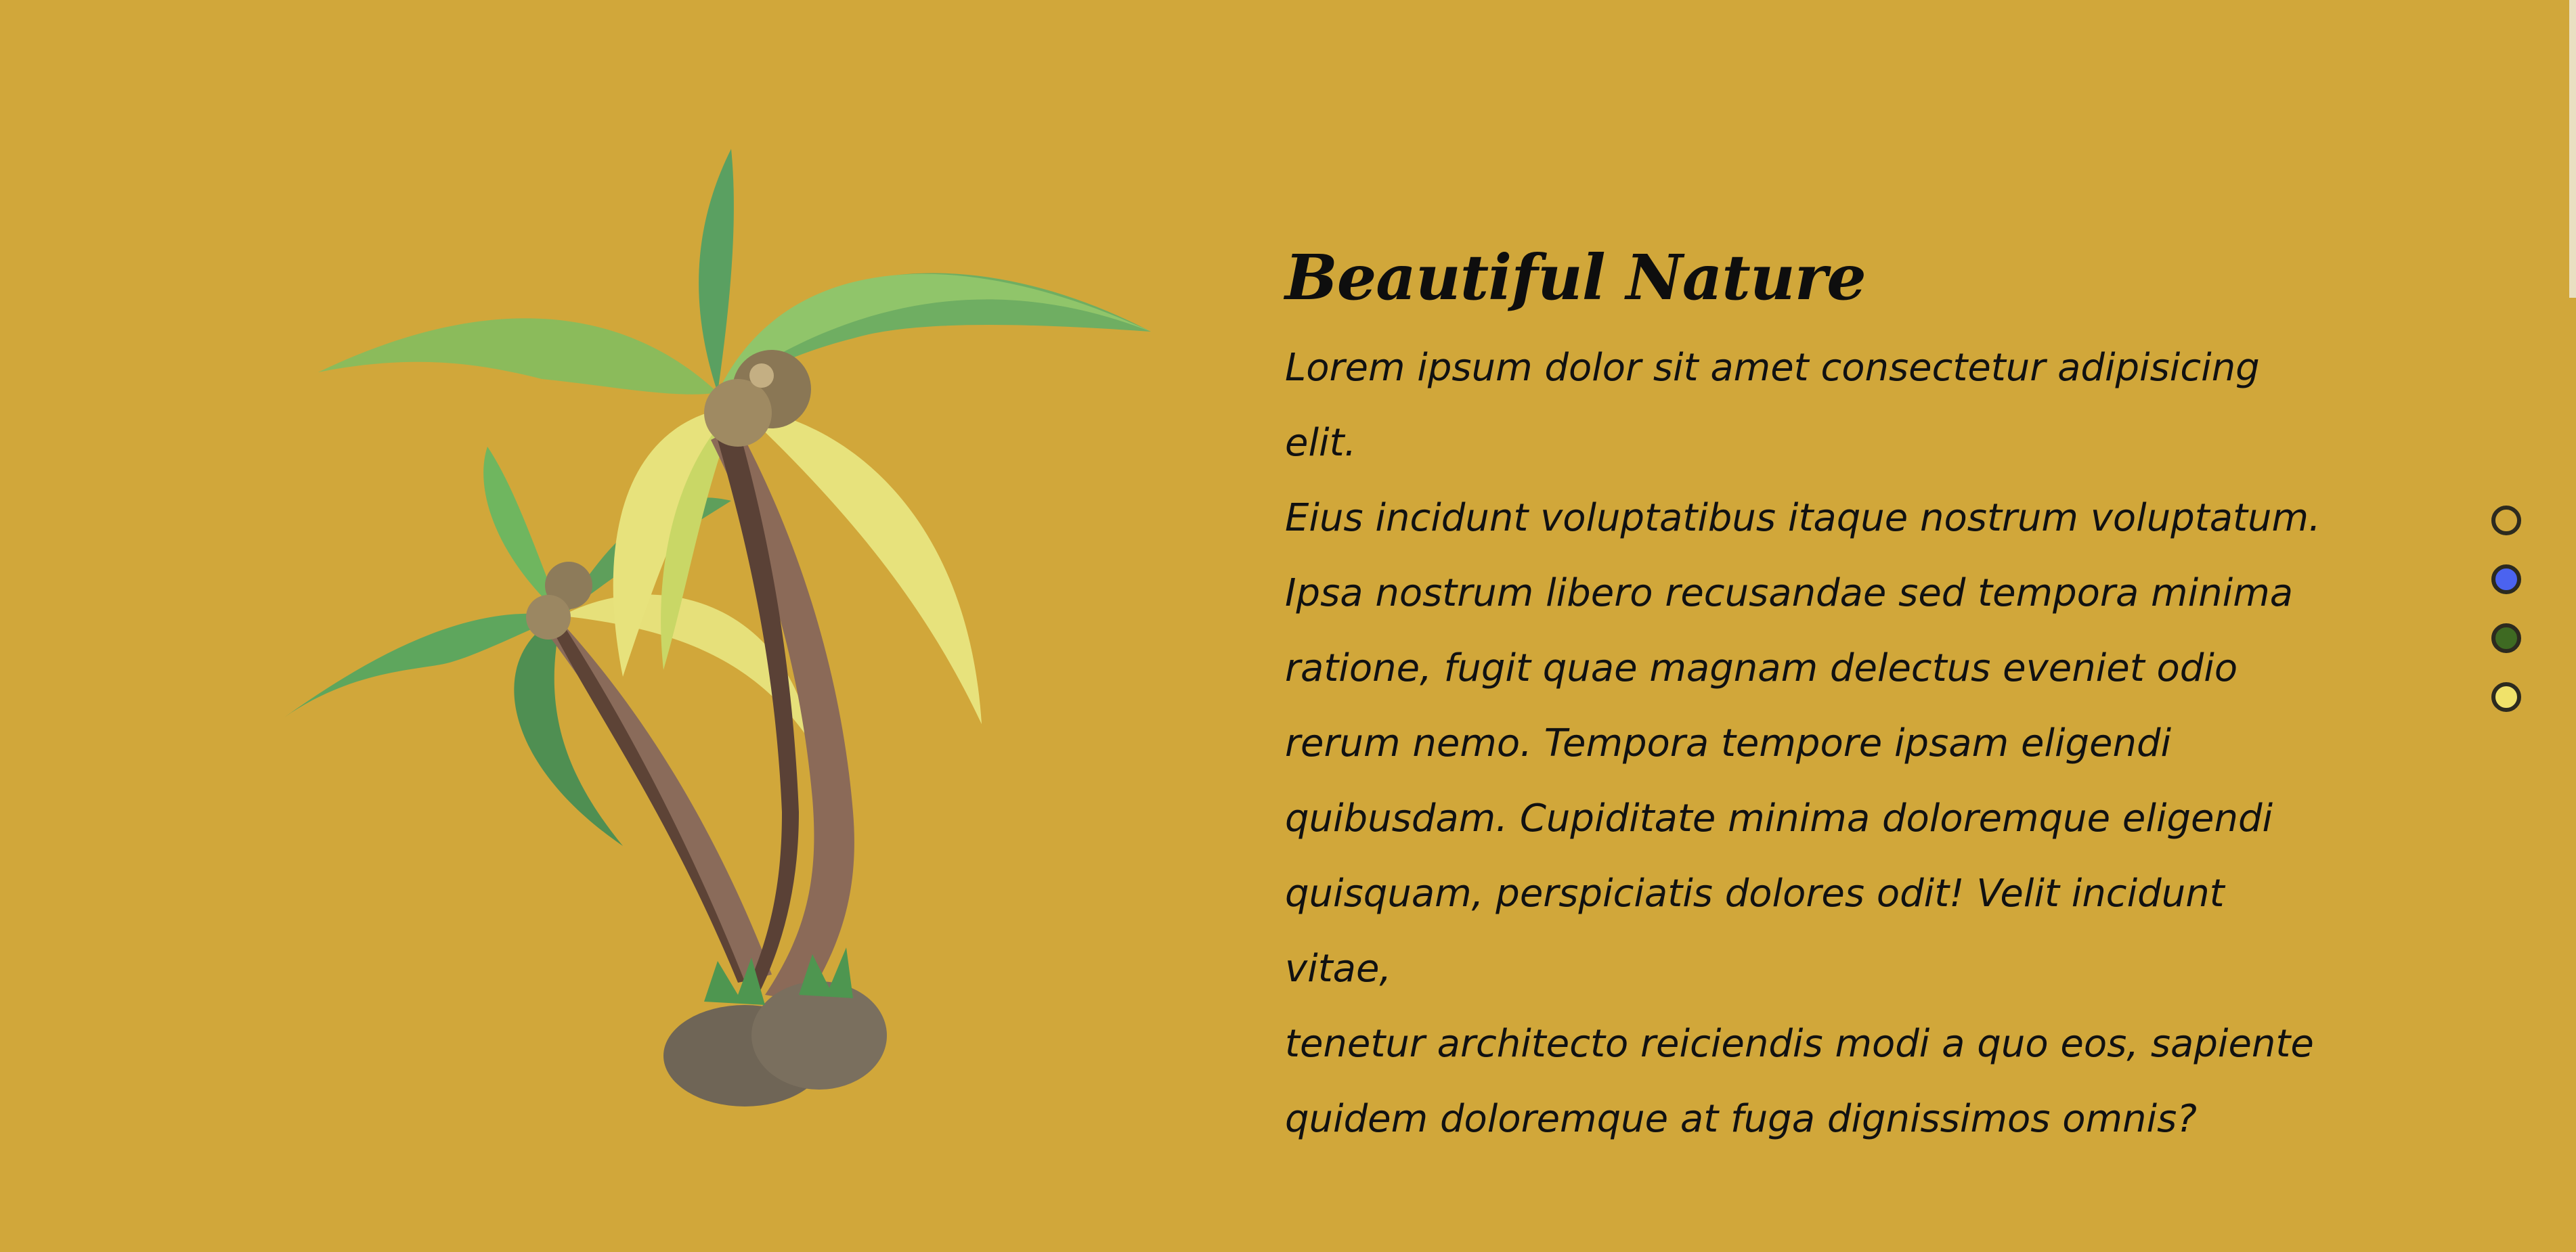 This screenshot has width=2576, height=1252. I want to click on page-title: Beautiful Nature, so click(1575, 277).